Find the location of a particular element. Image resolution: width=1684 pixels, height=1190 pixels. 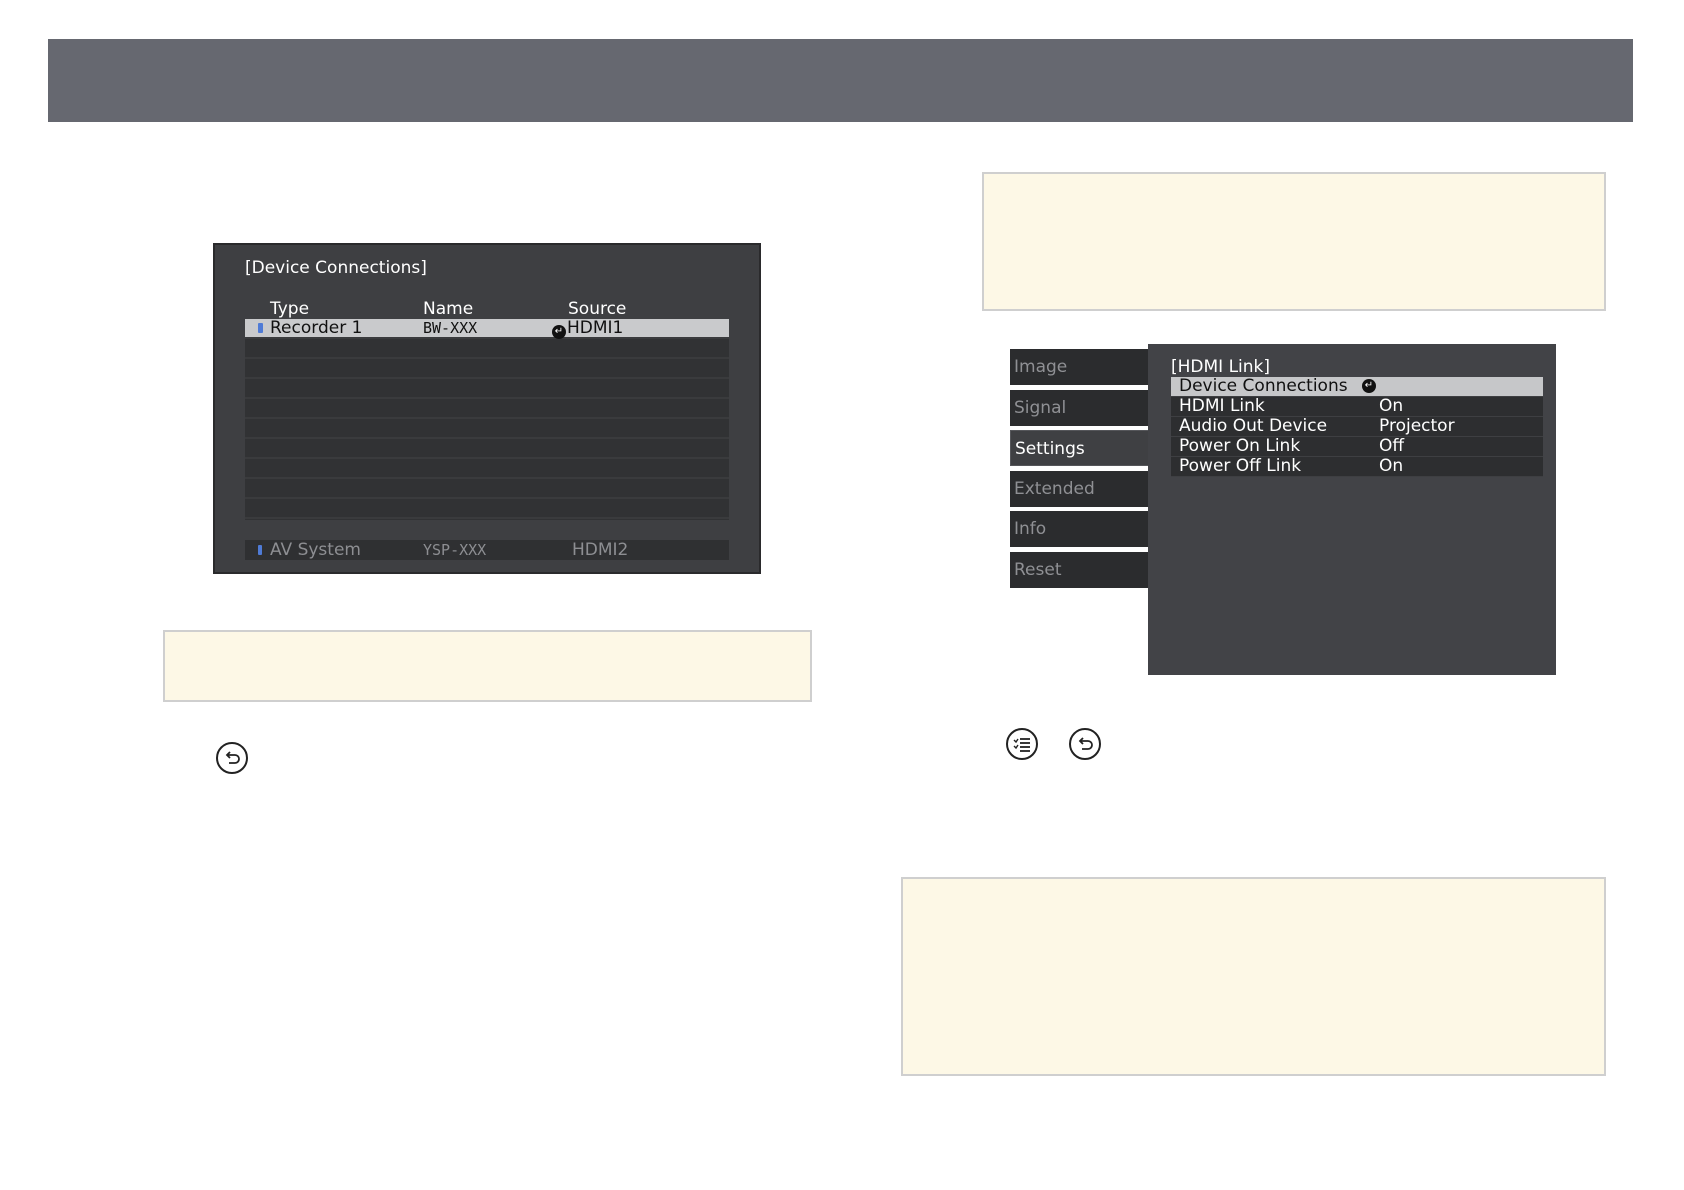

menu-item-power-off-link: Power Off Link On is located at coordinates (1357, 466).